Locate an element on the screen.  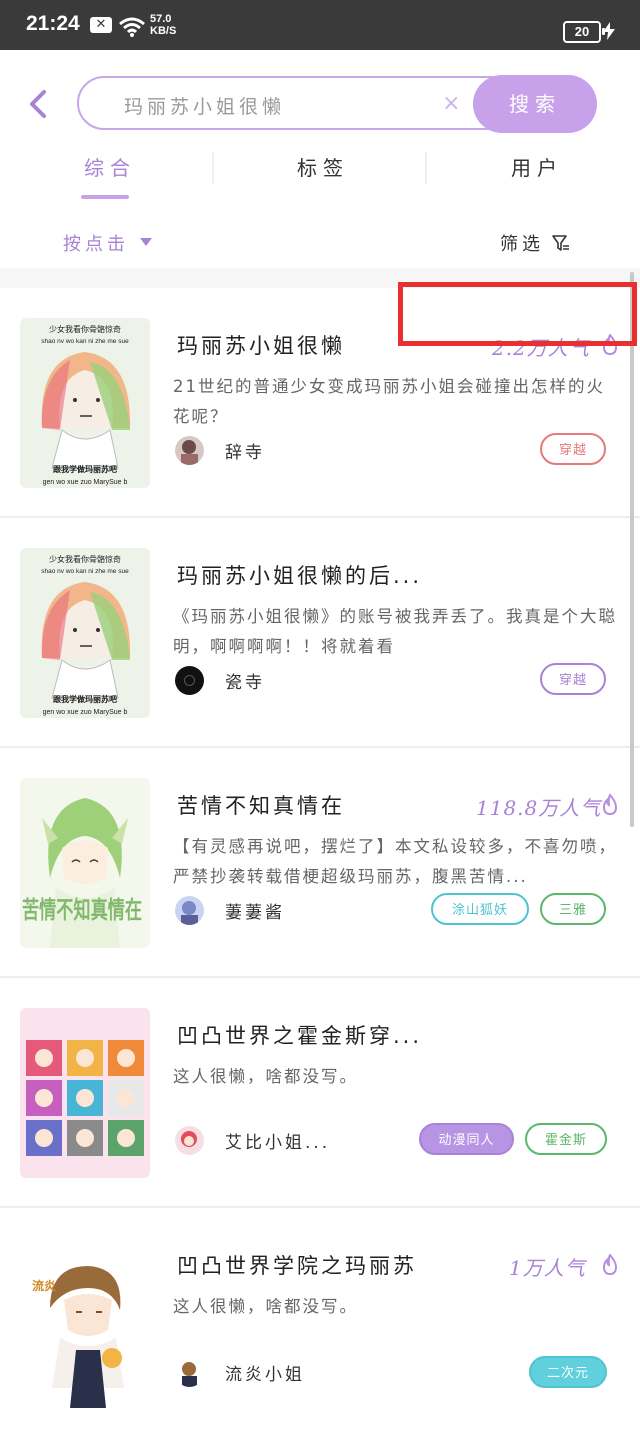
author-name: 流炎小姐 is located at coordinates (265, 1372).